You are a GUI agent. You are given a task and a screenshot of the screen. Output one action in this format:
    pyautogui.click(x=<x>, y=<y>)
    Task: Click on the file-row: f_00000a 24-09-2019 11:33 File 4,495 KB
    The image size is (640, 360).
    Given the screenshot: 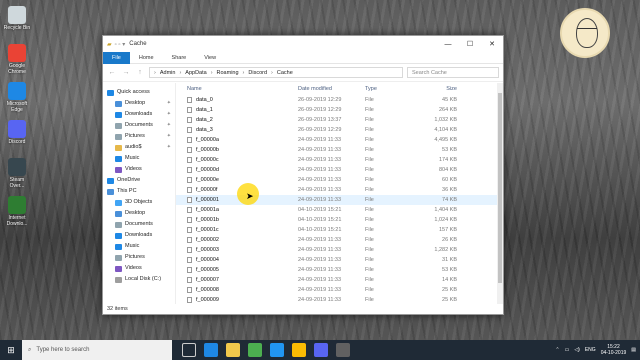 What is the action you would take?
    pyautogui.click(x=339, y=140)
    